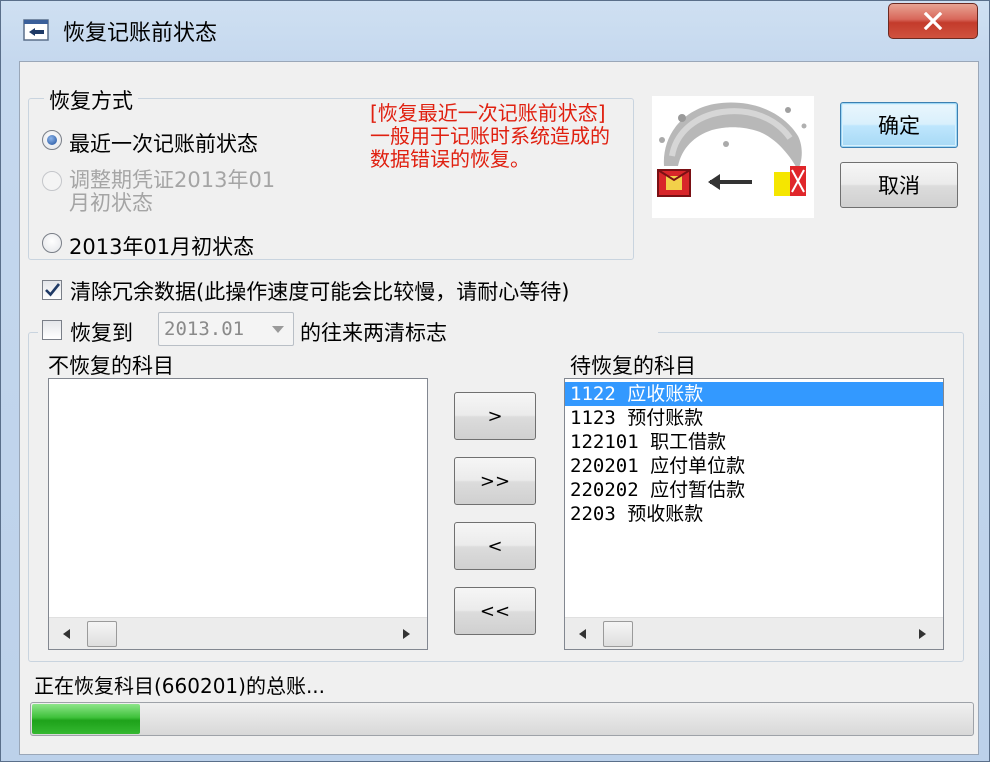 This screenshot has height=762, width=990. What do you see at coordinates (618, 634) in the screenshot?
I see `right-scroll-thumb` at bounding box center [618, 634].